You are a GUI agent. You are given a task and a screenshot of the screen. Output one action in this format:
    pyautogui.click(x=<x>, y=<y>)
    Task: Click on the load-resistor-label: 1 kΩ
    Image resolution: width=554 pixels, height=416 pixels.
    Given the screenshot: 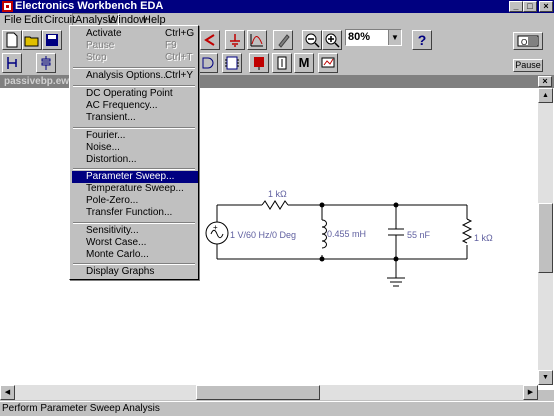 What is the action you would take?
    pyautogui.click(x=483, y=238)
    